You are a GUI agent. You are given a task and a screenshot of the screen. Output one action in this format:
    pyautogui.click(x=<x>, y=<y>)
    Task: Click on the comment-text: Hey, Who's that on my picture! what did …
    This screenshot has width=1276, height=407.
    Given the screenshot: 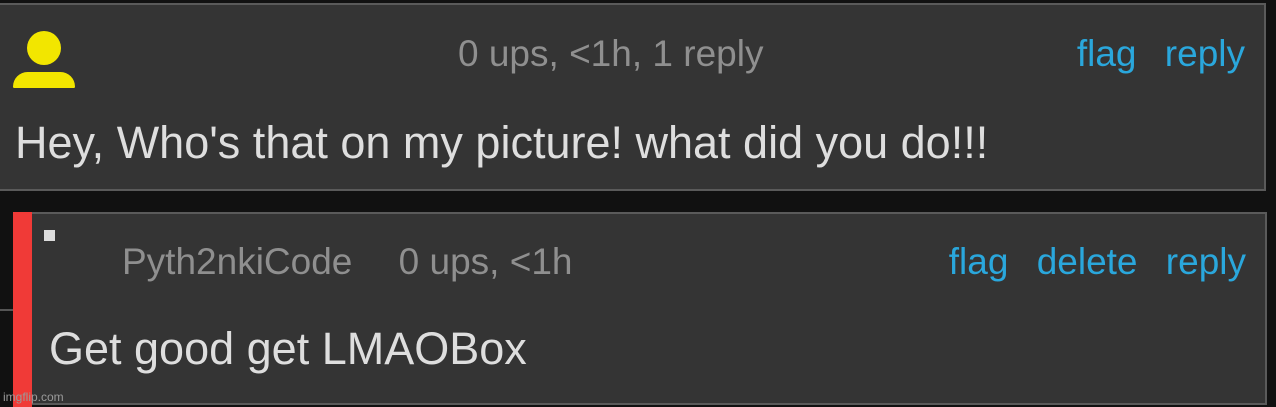 What is the action you would take?
    pyautogui.click(x=502, y=142)
    